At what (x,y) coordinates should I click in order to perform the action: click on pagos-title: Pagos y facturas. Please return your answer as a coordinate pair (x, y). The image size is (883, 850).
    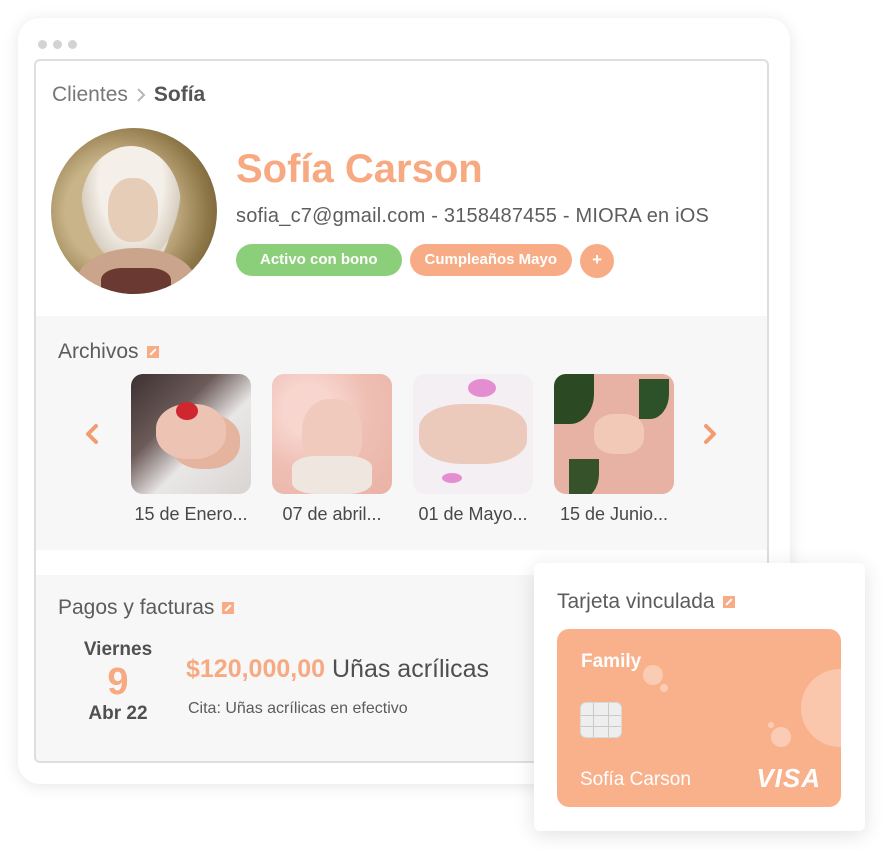
    Looking at the image, I should click on (146, 608).